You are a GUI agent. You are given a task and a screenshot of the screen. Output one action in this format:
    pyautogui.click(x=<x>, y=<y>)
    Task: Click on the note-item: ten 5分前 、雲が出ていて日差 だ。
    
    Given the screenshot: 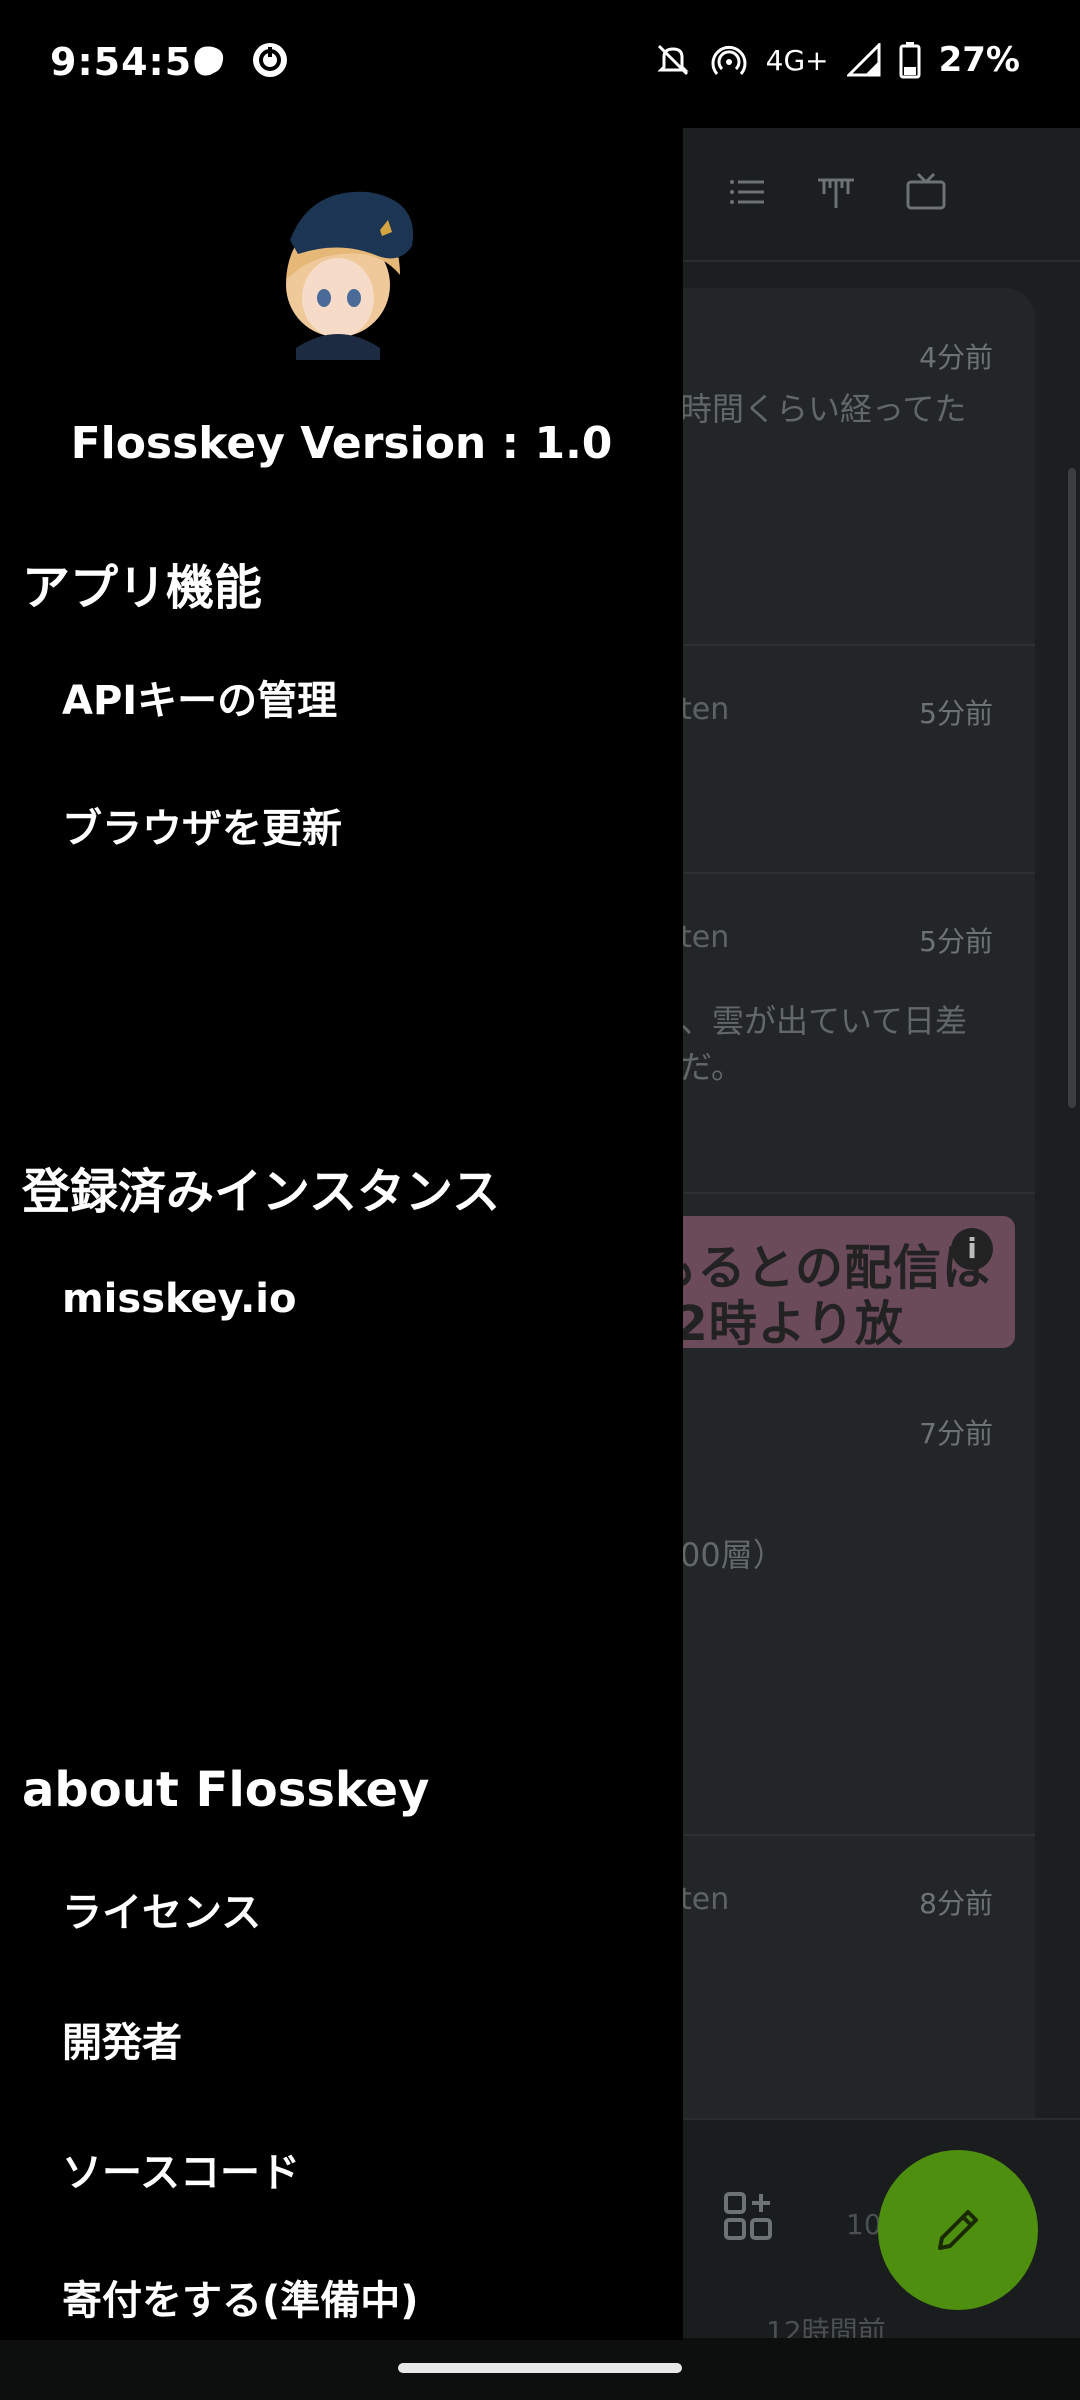 What is the action you would take?
    pyautogui.click(x=837, y=1033)
    